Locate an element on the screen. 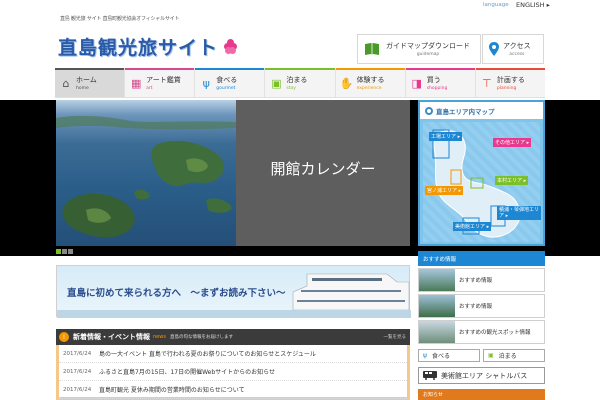 The image size is (600, 400). news-text: 島の一大イベント 直島で行われる夏のお祭りについてのお知らせとスケジュール is located at coordinates (207, 354).